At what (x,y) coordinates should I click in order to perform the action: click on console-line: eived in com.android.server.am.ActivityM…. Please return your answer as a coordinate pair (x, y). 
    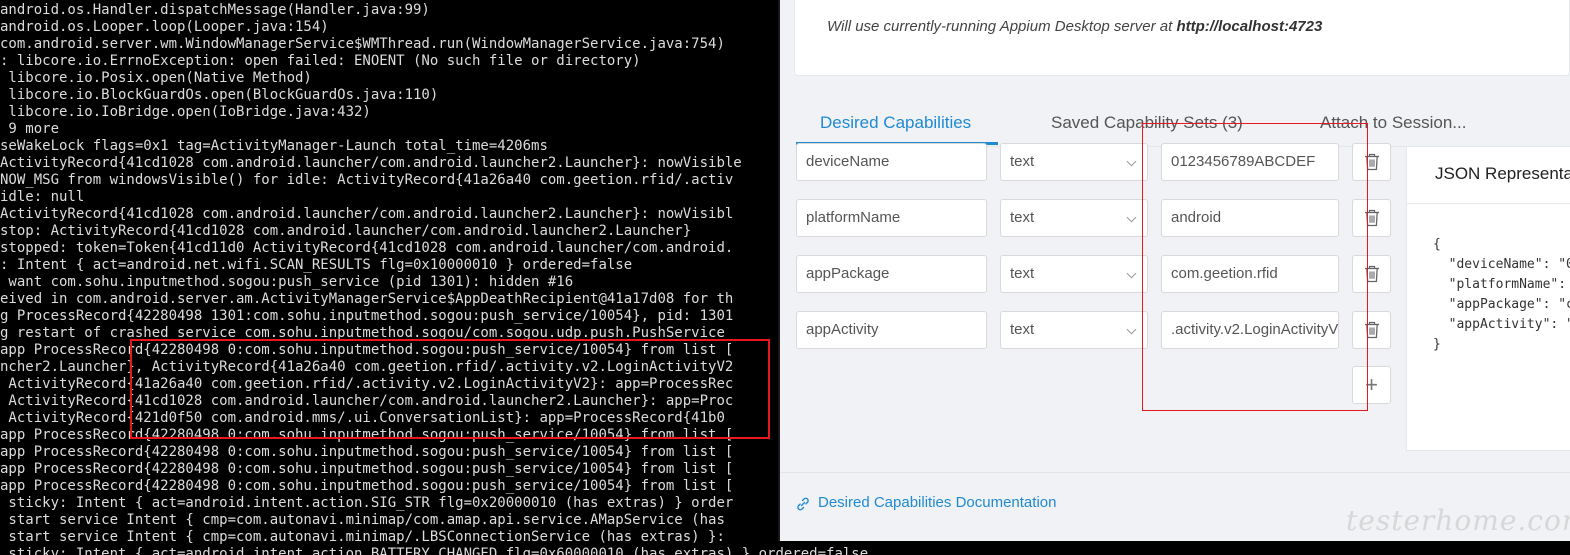
    Looking at the image, I should click on (367, 299).